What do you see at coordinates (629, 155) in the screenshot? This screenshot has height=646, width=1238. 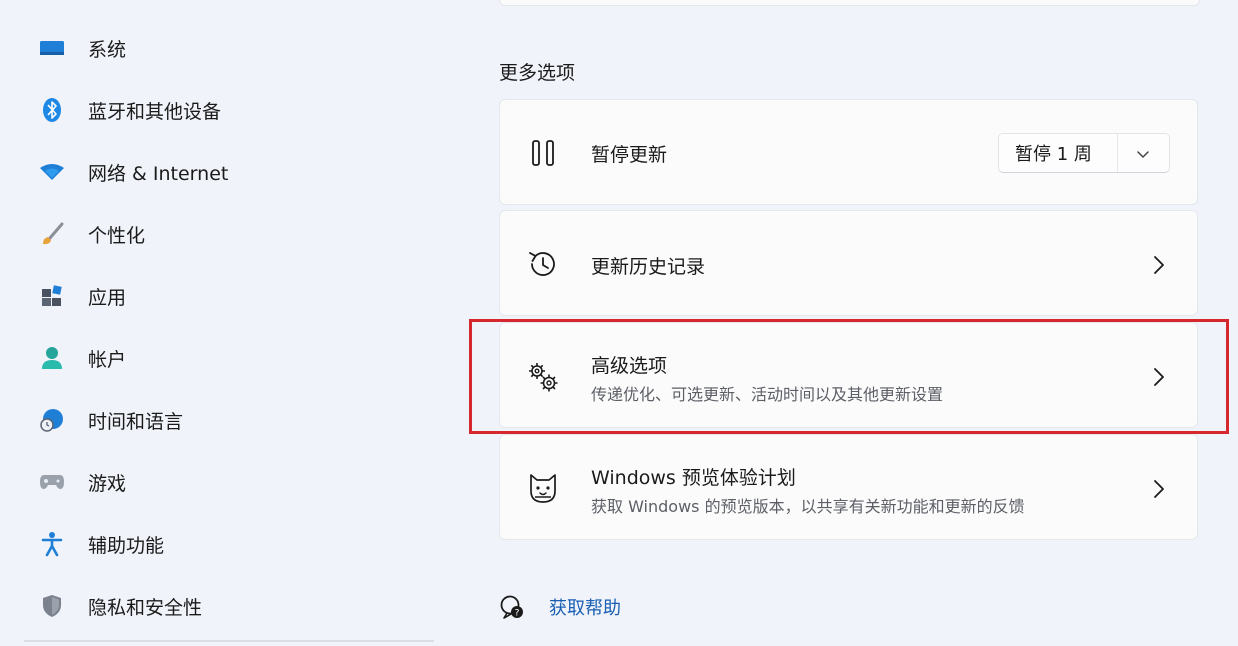 I see `pause-updates-title: 暂停更新` at bounding box center [629, 155].